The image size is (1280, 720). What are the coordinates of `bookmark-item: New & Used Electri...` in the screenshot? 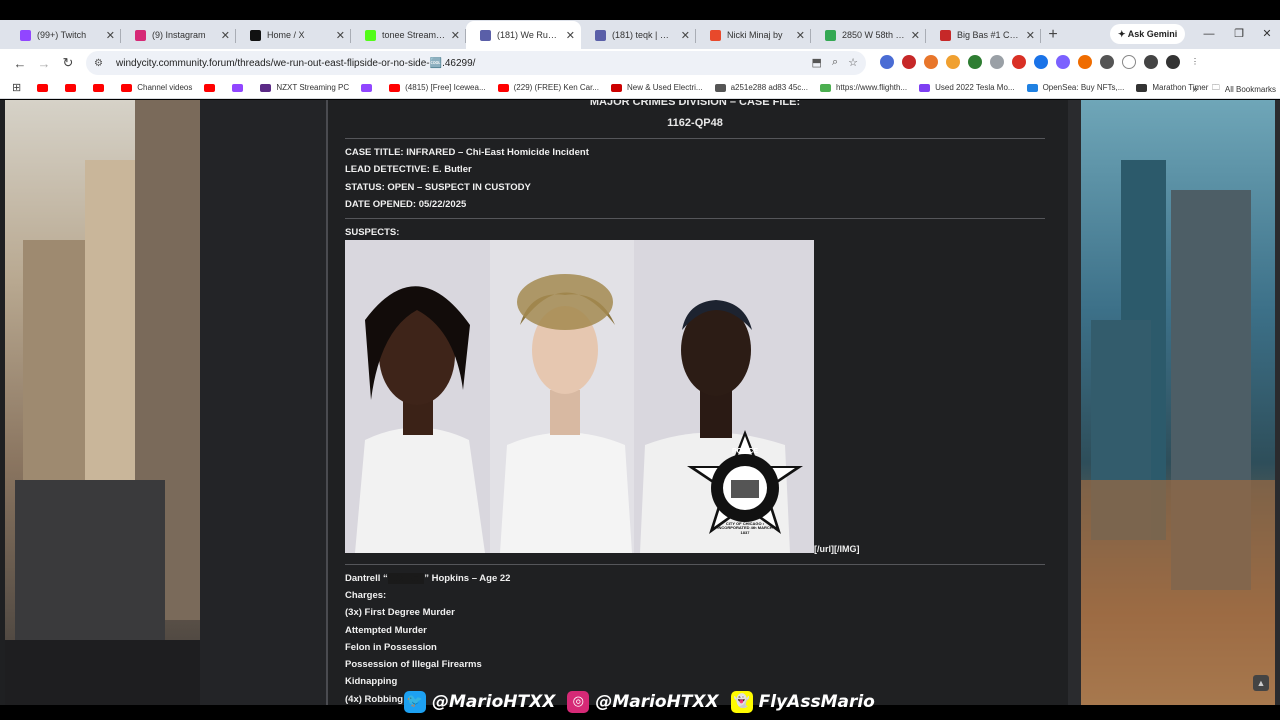 It's located at (656, 87).